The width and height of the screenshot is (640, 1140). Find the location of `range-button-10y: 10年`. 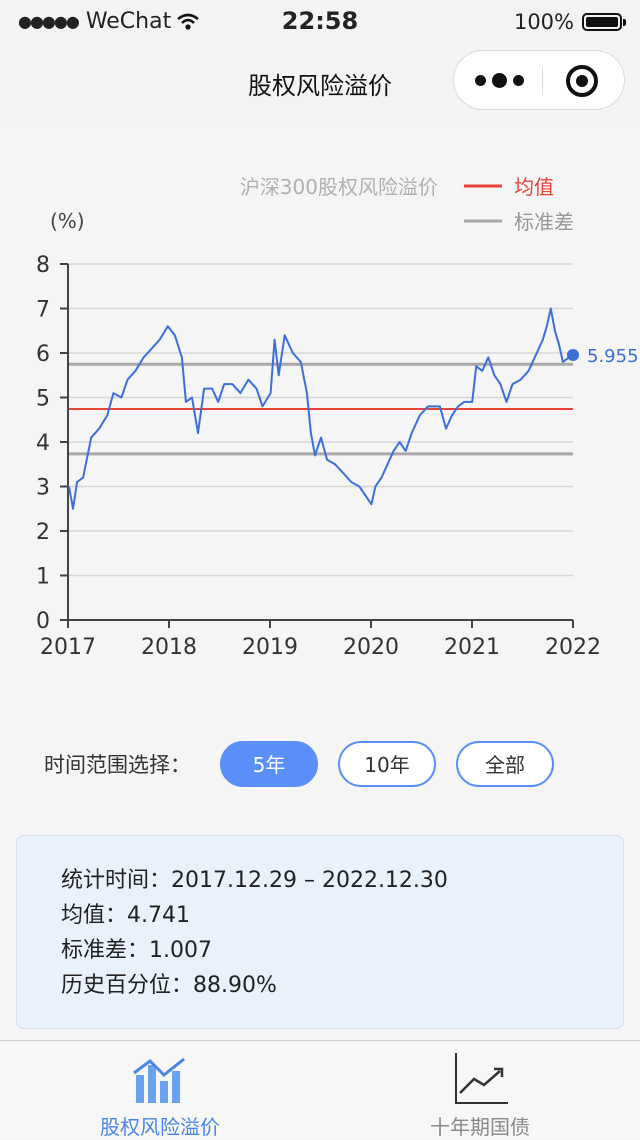

range-button-10y: 10年 is located at coordinates (387, 764).